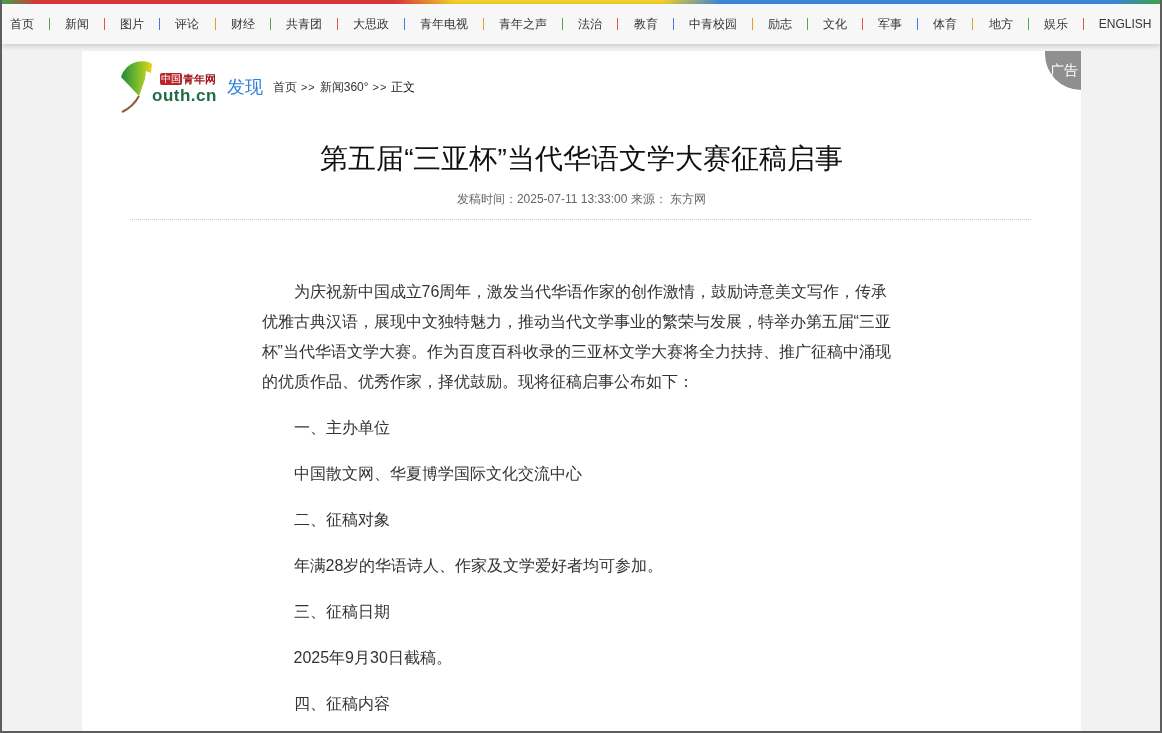 The width and height of the screenshot is (1162, 733). I want to click on nav-link: 青年之声, so click(523, 24).